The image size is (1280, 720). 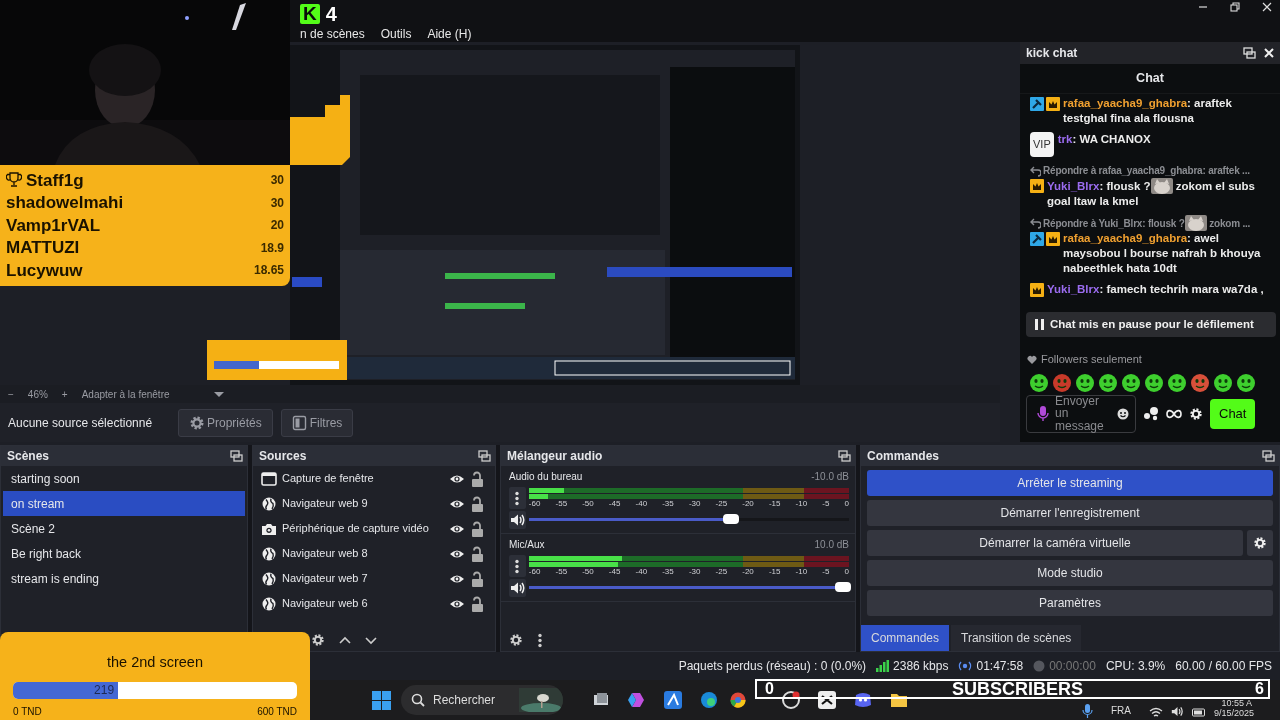 I want to click on windows-icon, so click(x=381, y=700).